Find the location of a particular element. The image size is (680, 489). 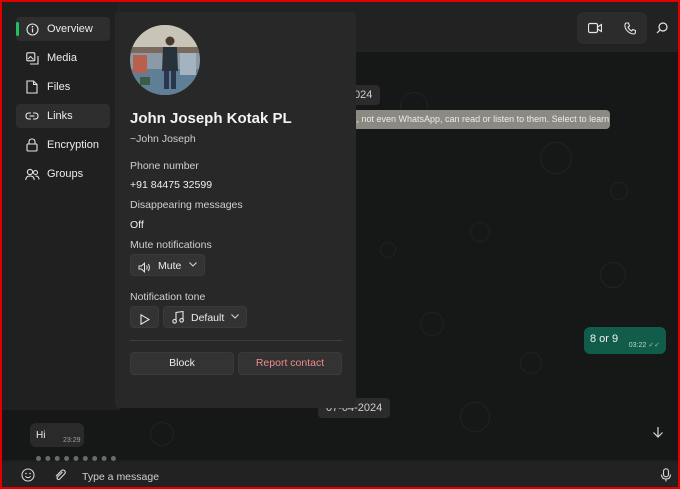

arrow-down-icon is located at coordinates (658, 432).